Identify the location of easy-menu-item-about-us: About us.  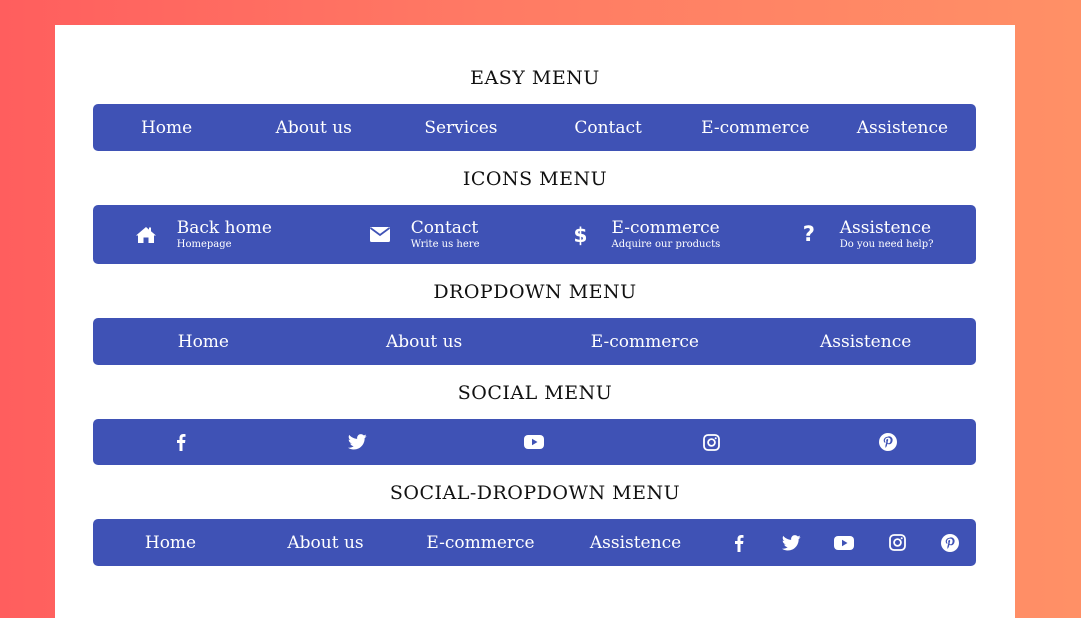
(313, 128).